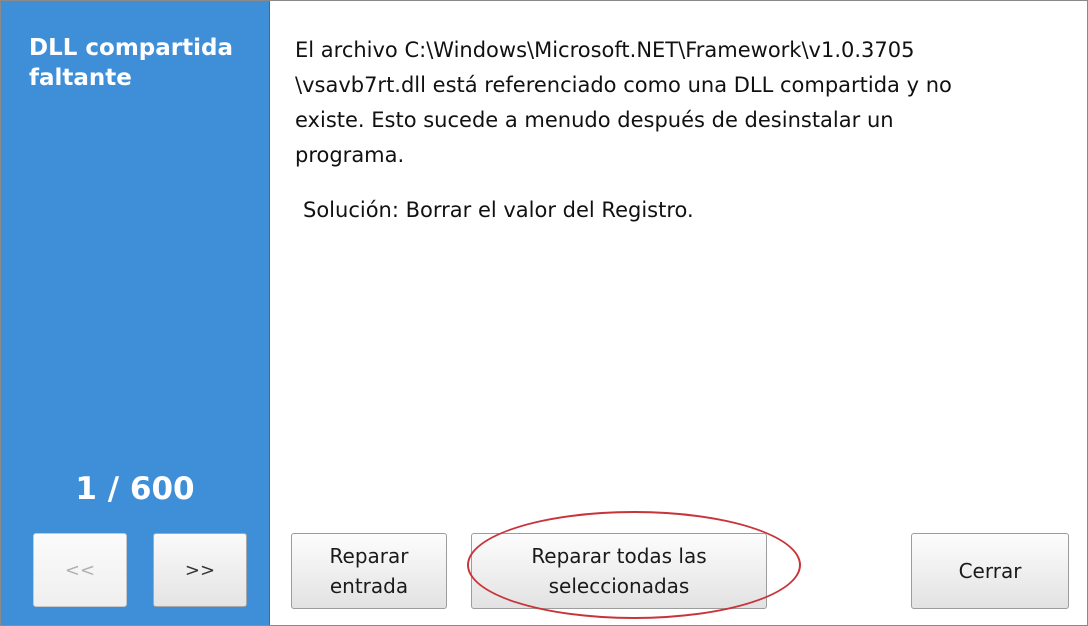  I want to click on message-line: programa., so click(350, 155).